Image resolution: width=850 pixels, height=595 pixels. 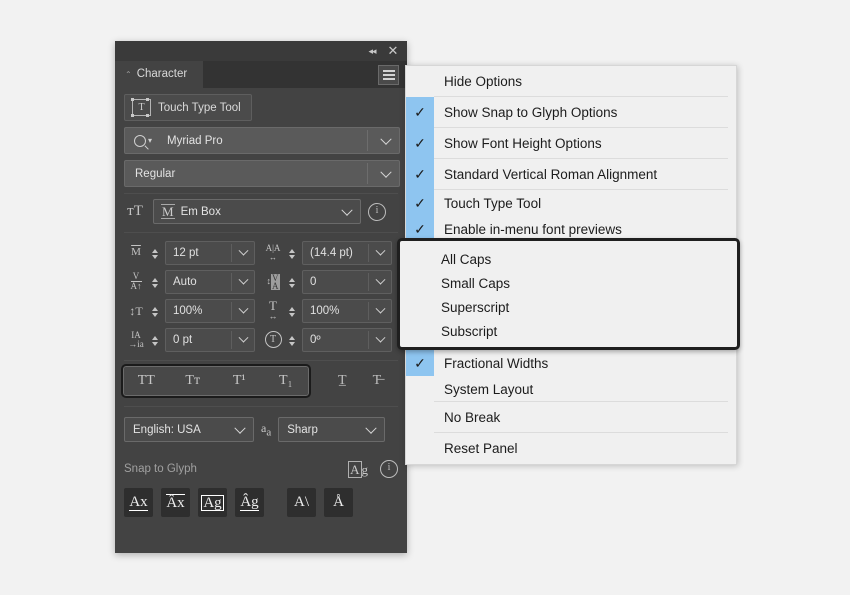 What do you see at coordinates (262, 140) in the screenshot?
I see `font-family-select: ▾ Myriad Pro` at bounding box center [262, 140].